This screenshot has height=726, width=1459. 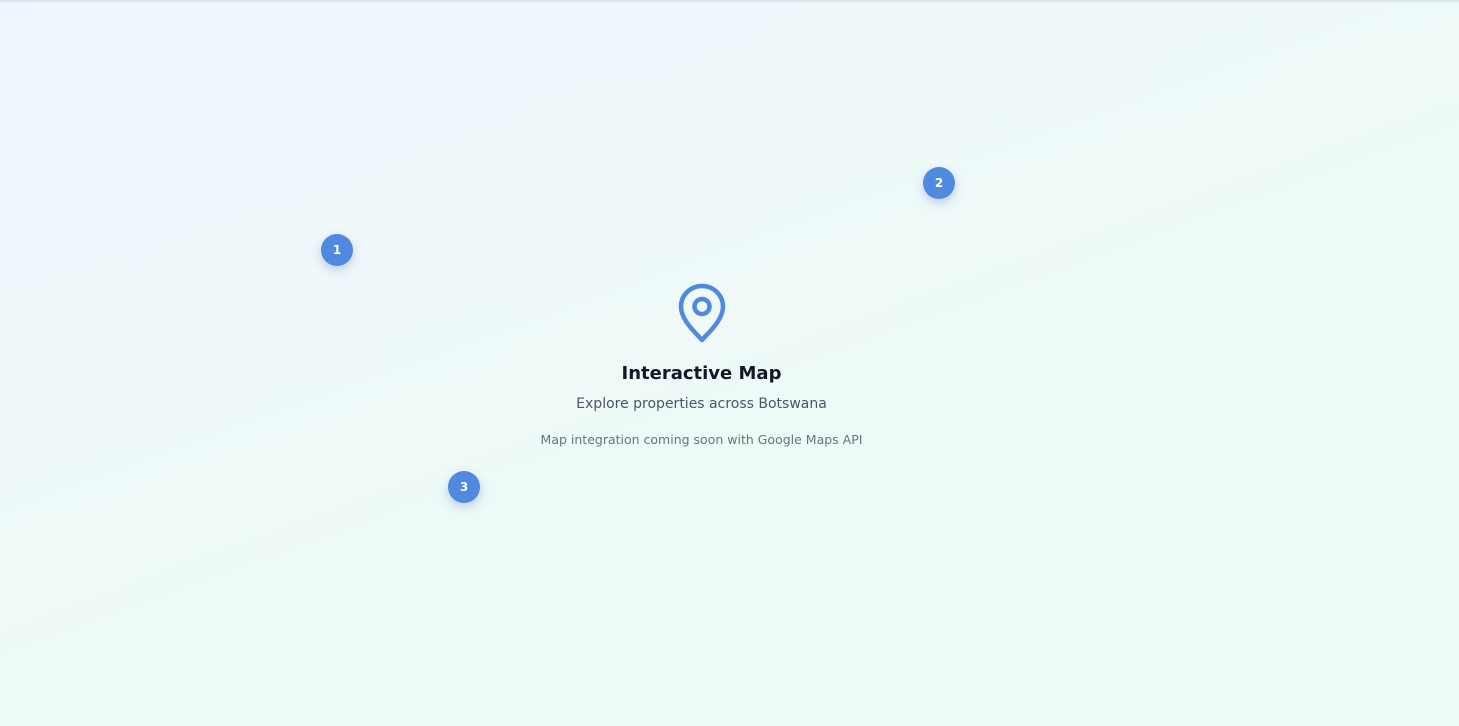 I want to click on marker-label: 3, so click(x=464, y=487).